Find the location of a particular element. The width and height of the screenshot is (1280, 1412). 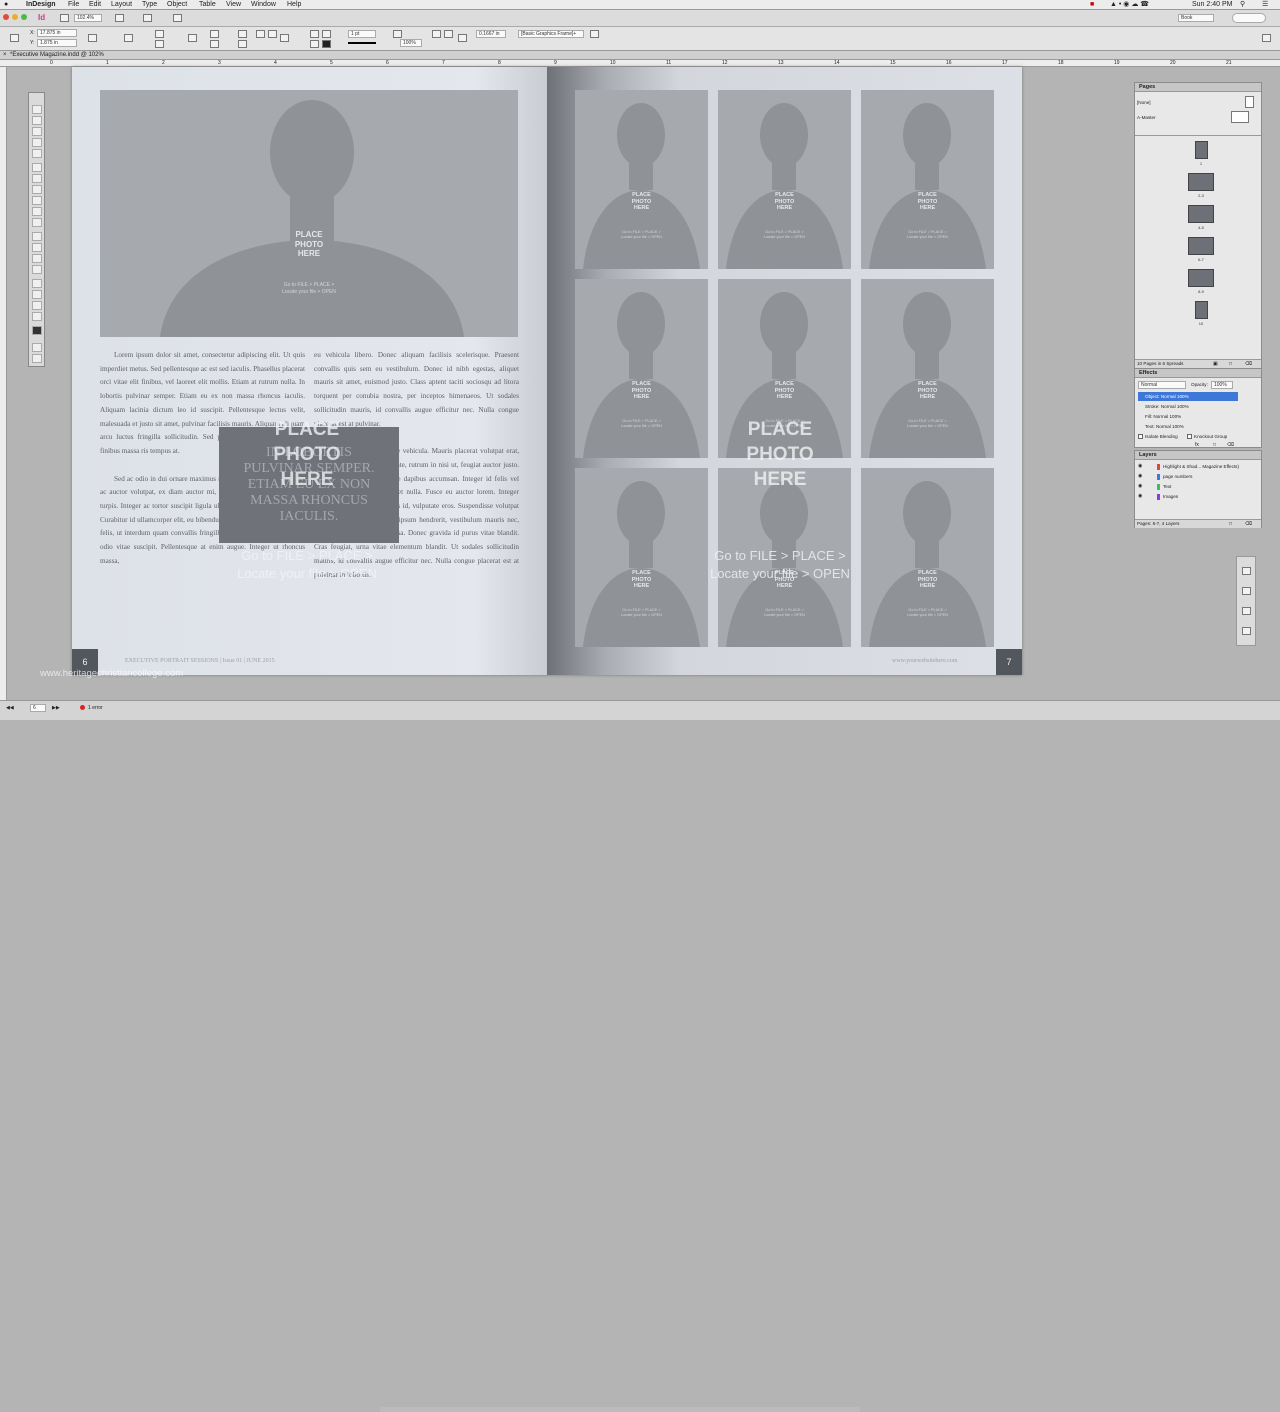

proportions-lock-icon is located at coordinates (192, 38).